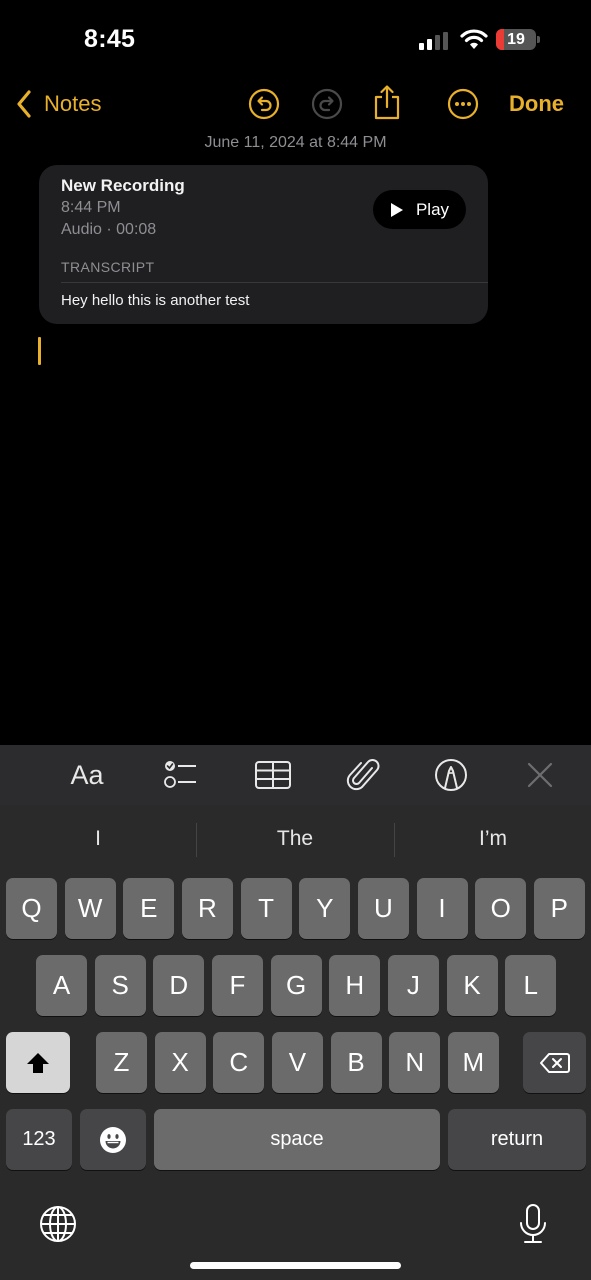 Image resolution: width=591 pixels, height=1280 pixels. Describe the element at coordinates (472, 985) in the screenshot. I see `key-k: K` at that location.